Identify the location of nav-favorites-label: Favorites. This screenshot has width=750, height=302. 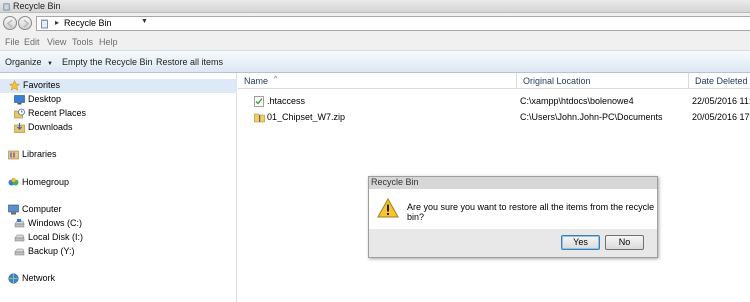
(42, 85).